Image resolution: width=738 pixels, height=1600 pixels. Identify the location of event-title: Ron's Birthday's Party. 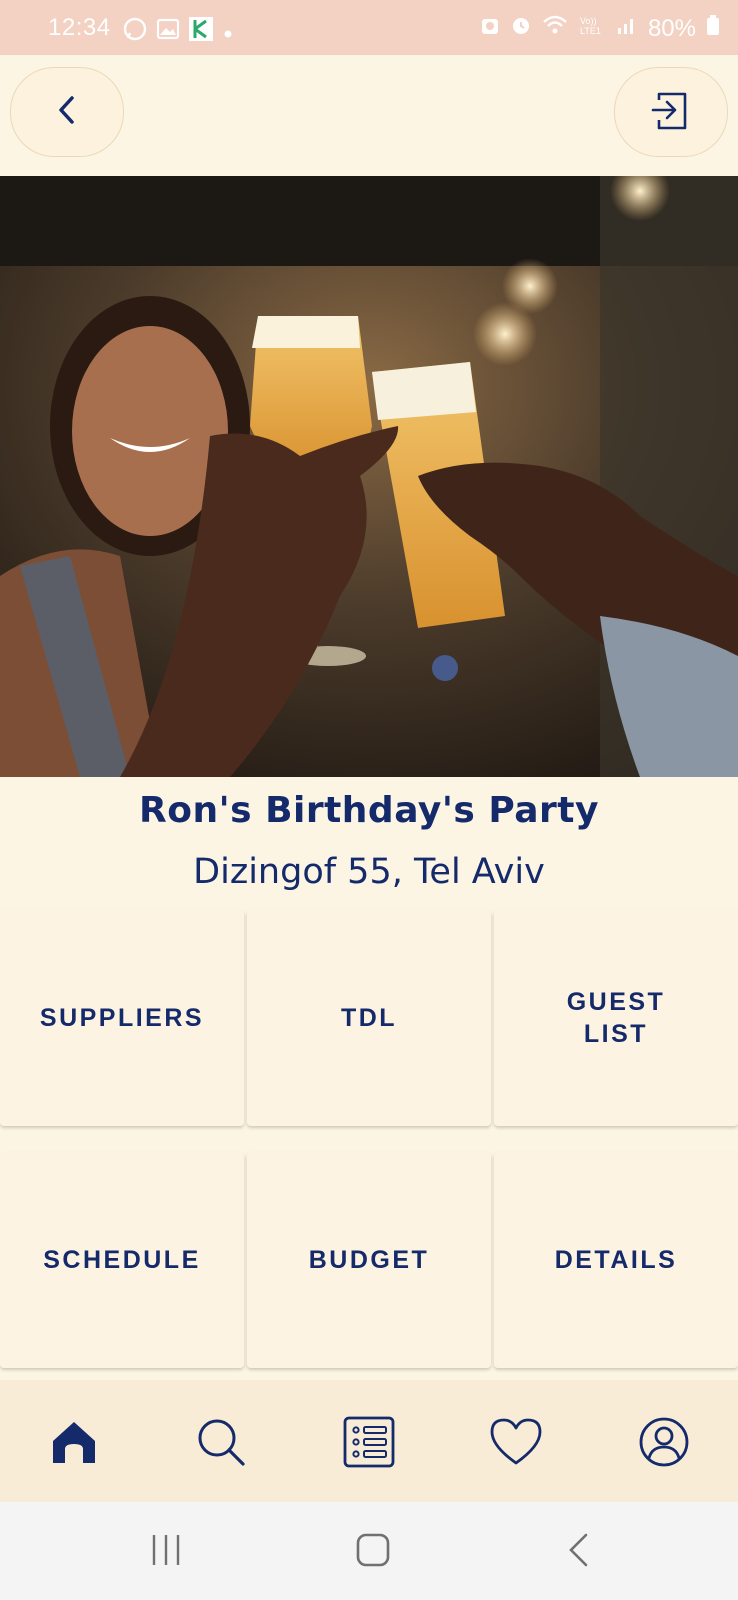
(369, 810).